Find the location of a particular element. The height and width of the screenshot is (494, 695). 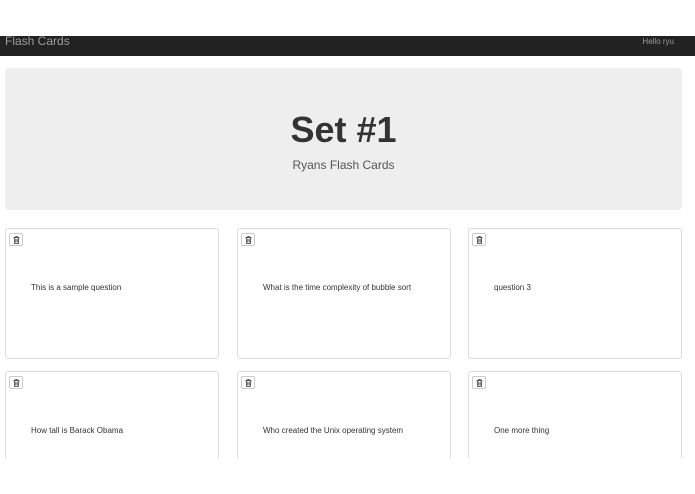

flash-card: This is a sample question is located at coordinates (112, 293).